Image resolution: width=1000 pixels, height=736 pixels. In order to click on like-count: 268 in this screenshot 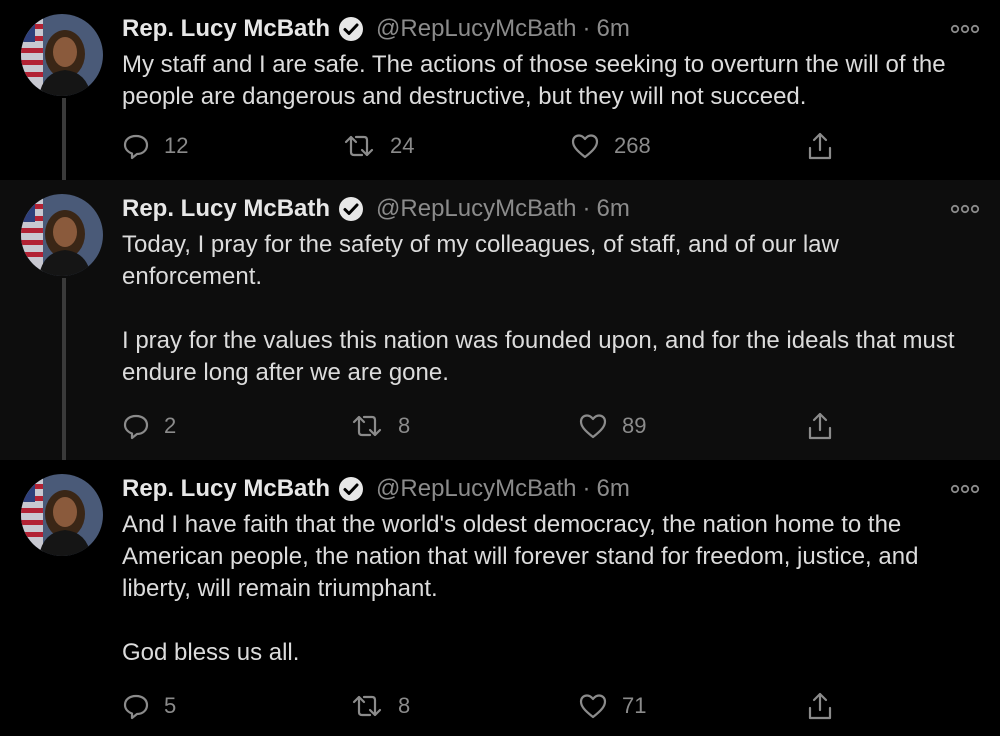, I will do `click(632, 145)`.